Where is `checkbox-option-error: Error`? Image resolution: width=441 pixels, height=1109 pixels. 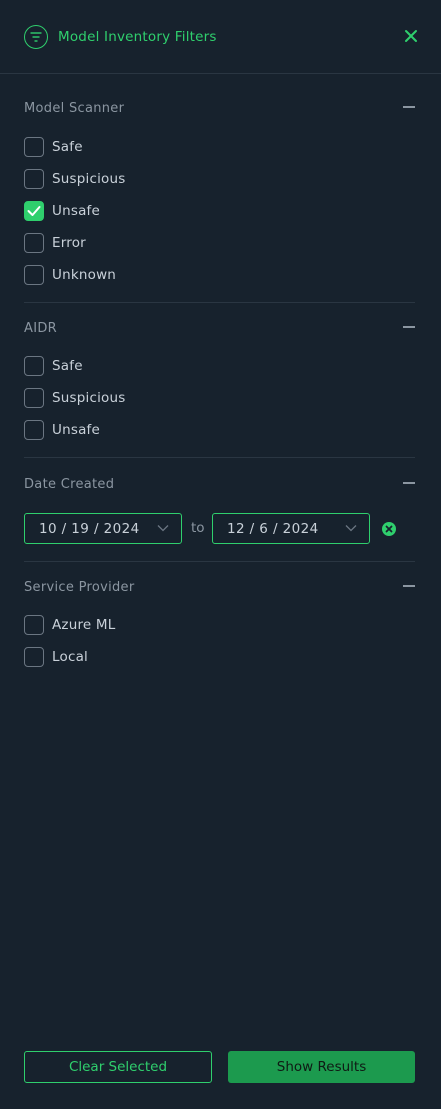 checkbox-option-error: Error is located at coordinates (55, 243).